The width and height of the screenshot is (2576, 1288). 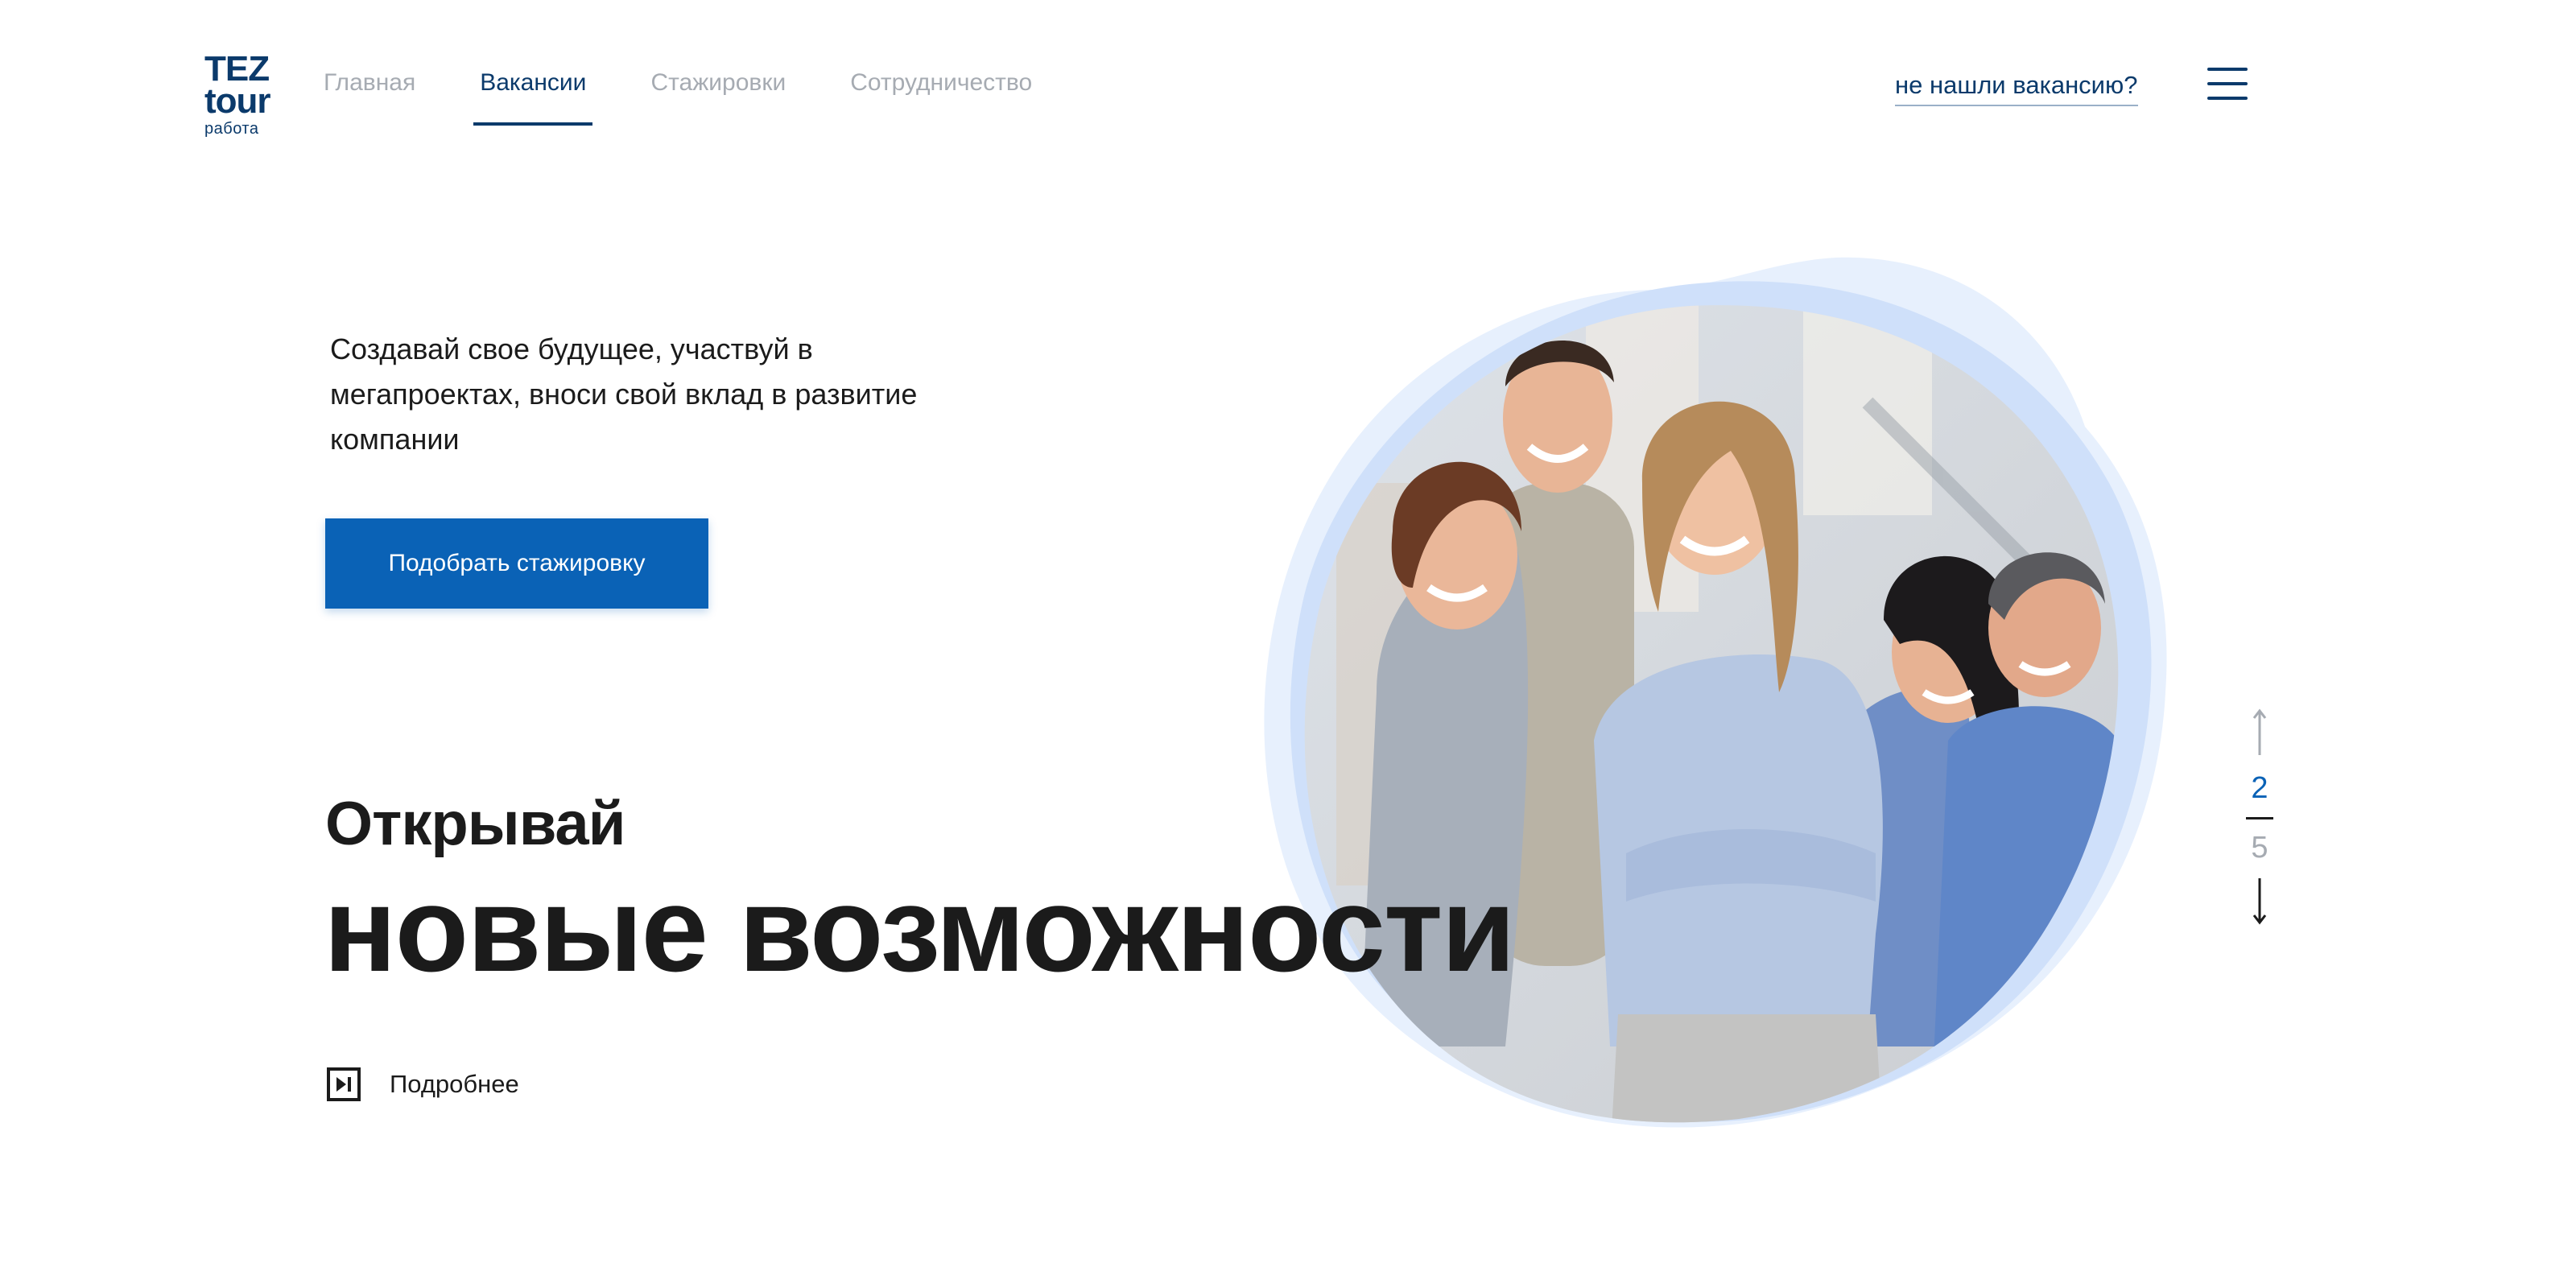 What do you see at coordinates (2016, 88) in the screenshot?
I see `not-found-vacancy-link: не нашли вакансию?` at bounding box center [2016, 88].